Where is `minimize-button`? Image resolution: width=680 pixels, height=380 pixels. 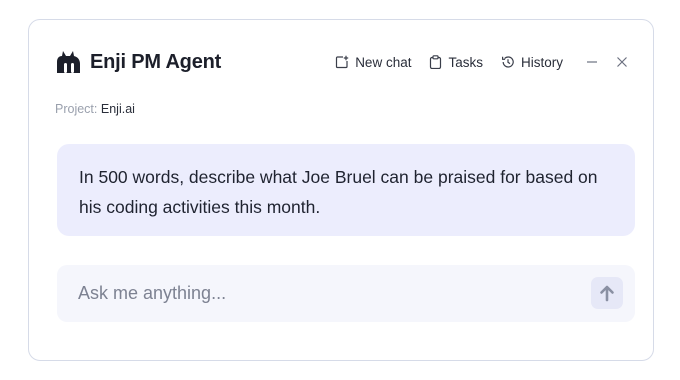
minimize-button is located at coordinates (592, 62).